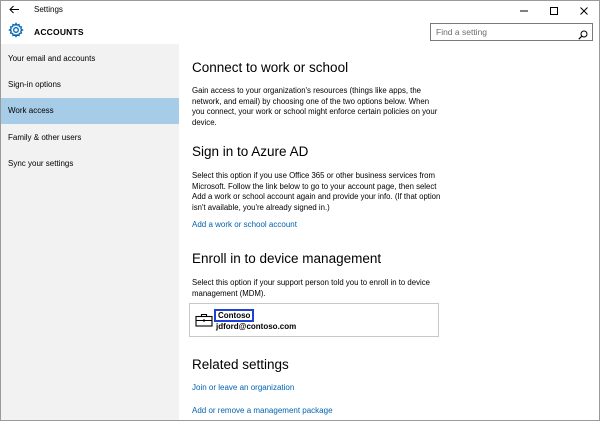 The width and height of the screenshot is (600, 421). What do you see at coordinates (240, 364) in the screenshot?
I see `related-settings-heading: Related settings` at bounding box center [240, 364].